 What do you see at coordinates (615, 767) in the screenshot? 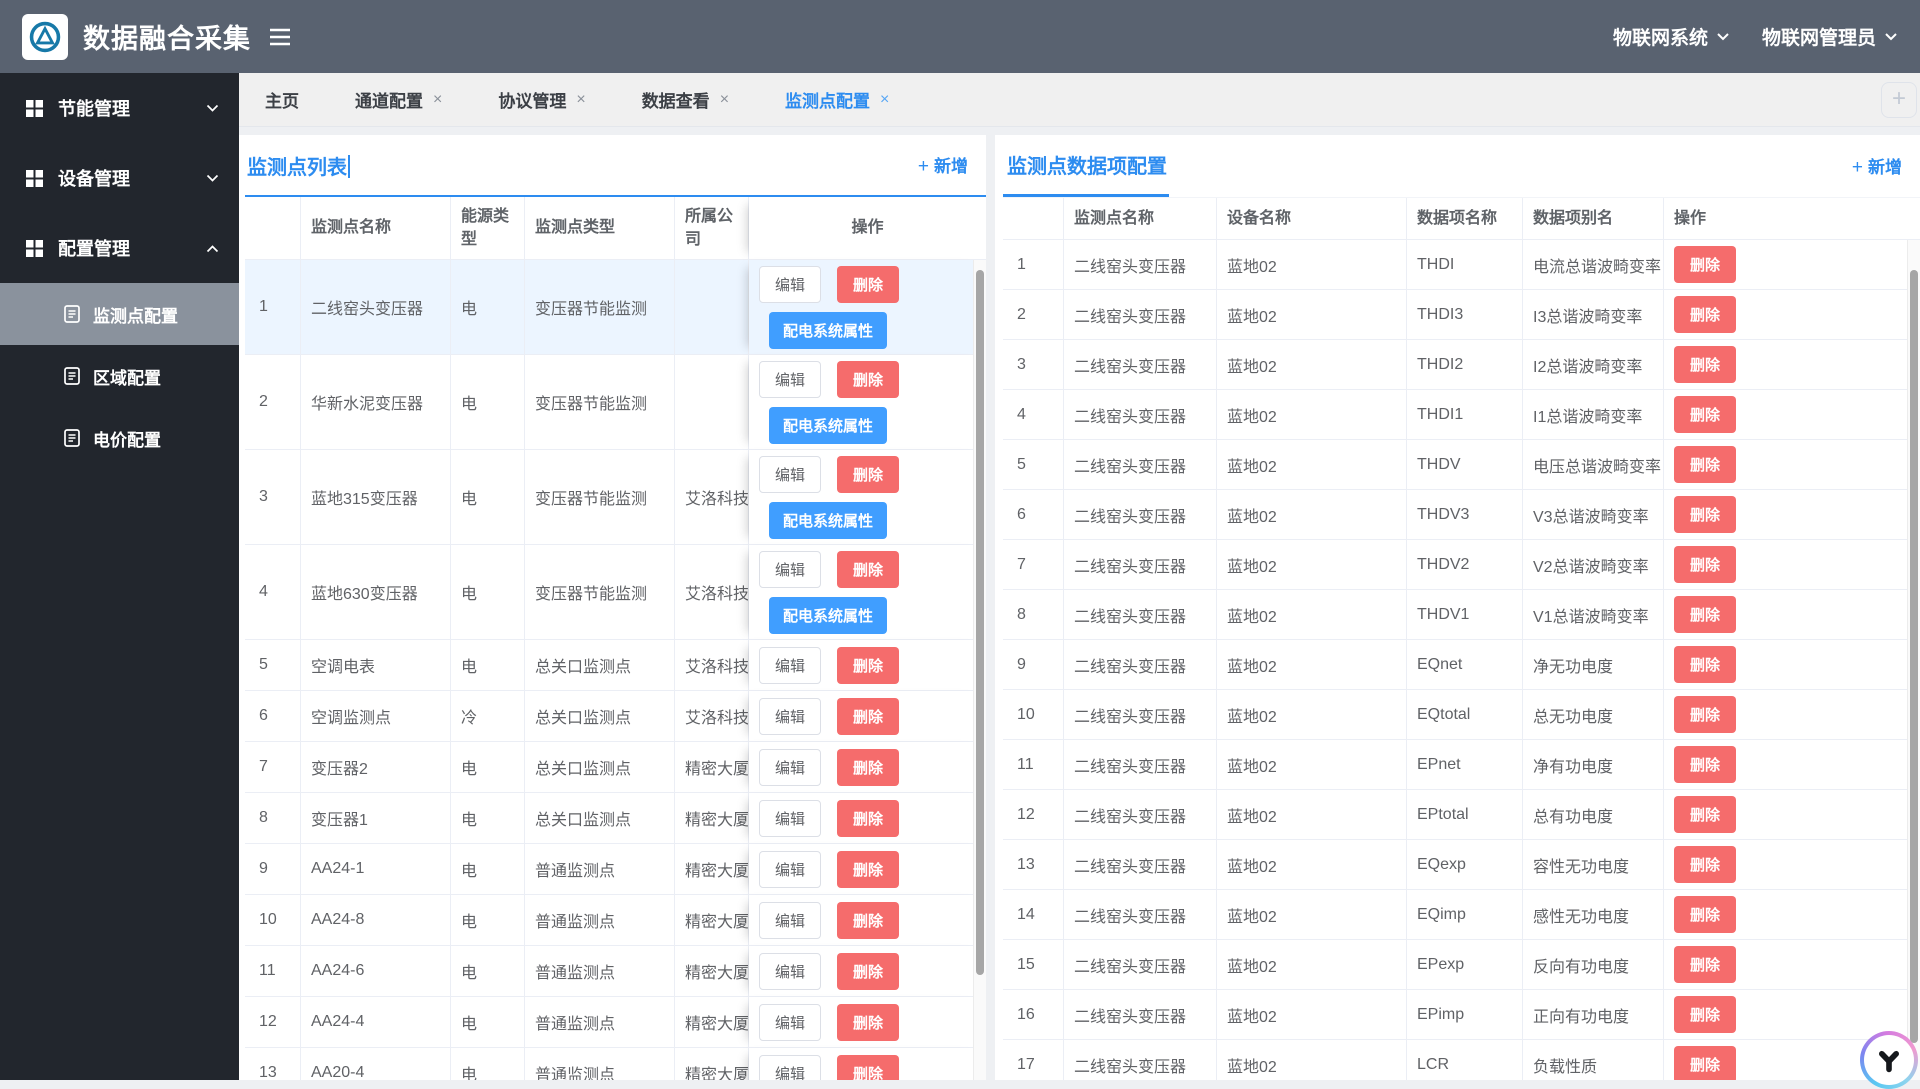
I see `table-row: 7变压器2电总关口监测点精密大厦编辑删除` at bounding box center [615, 767].